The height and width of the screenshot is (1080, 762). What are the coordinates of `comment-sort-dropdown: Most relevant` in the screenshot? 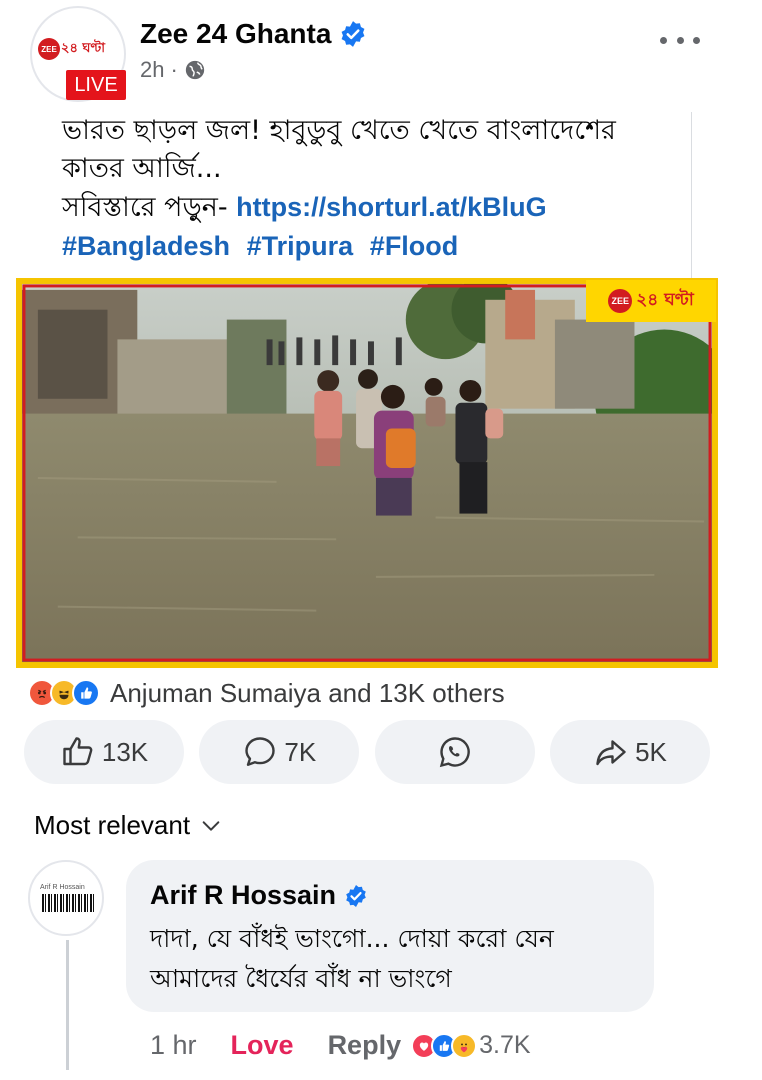 It's located at (128, 825).